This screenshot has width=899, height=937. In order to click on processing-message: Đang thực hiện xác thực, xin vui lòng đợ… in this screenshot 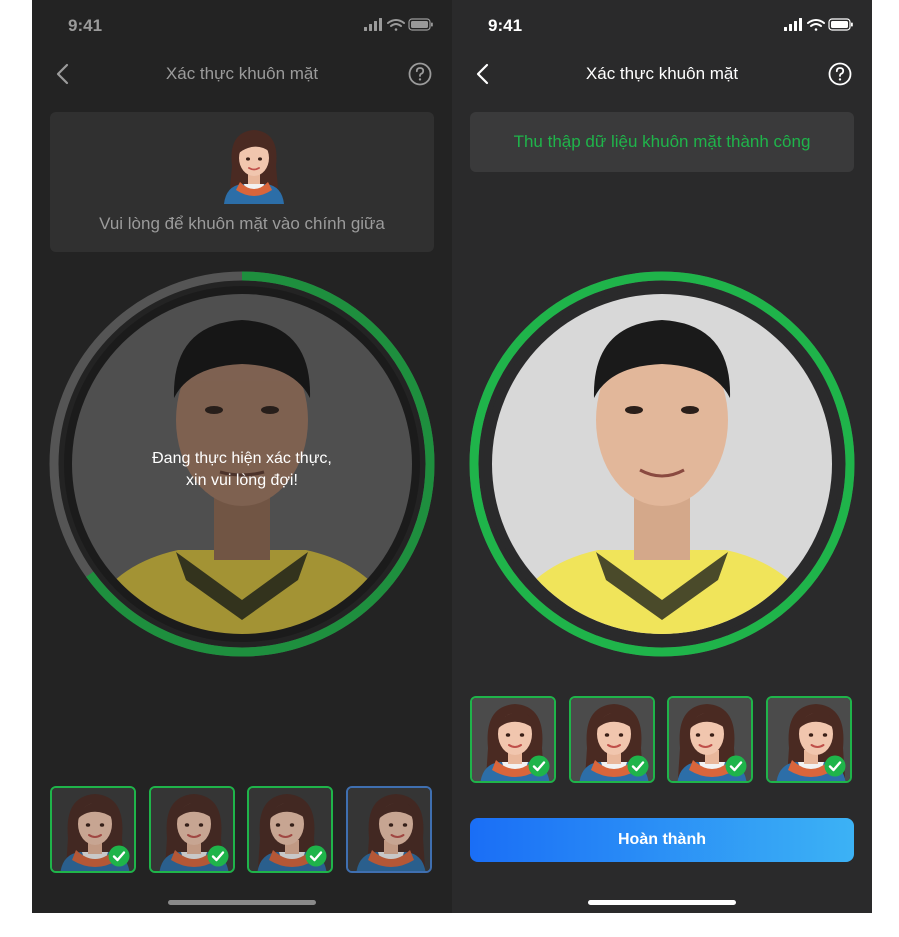, I will do `click(242, 469)`.